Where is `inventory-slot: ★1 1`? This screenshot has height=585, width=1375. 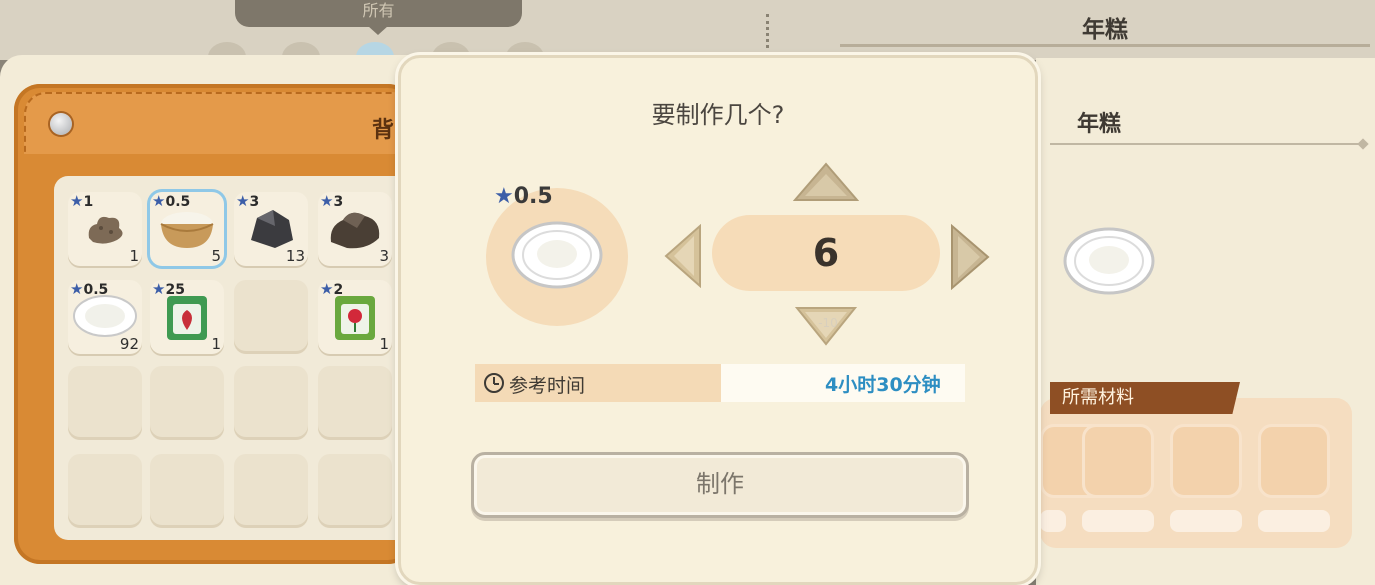 inventory-slot: ★1 1 is located at coordinates (105, 229).